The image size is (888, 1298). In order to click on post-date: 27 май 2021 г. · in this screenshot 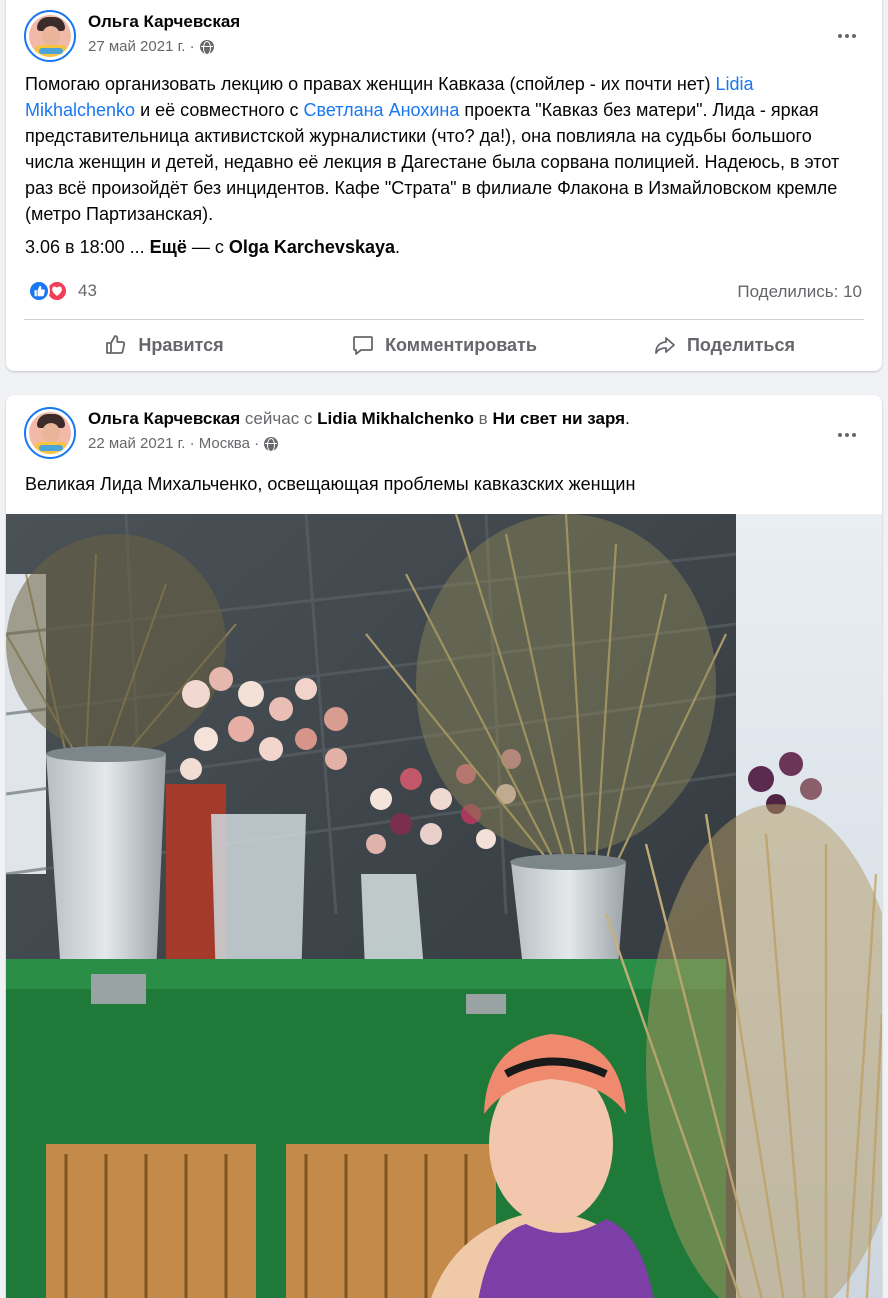, I will do `click(141, 46)`.